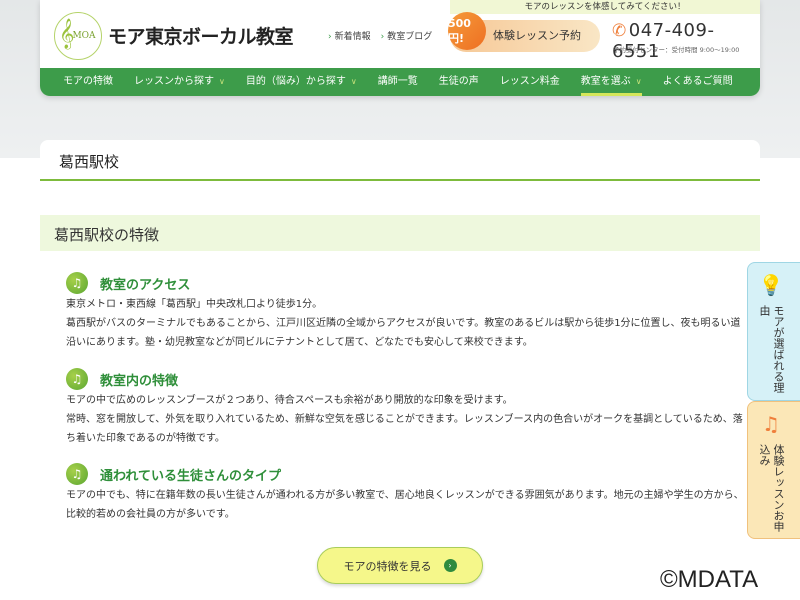 This screenshot has width=800, height=600. Describe the element at coordinates (67, 34) in the screenshot. I see `treble-clef-icon: 𝄞` at that location.